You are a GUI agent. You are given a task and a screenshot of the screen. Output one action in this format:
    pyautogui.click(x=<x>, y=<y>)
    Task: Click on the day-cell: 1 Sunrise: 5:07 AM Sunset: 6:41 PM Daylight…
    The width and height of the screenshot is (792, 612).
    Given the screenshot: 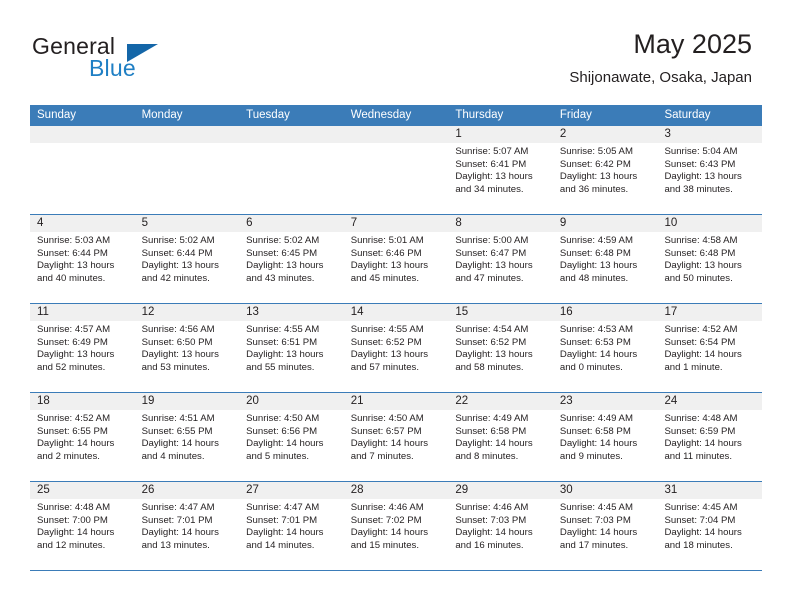 What is the action you would take?
    pyautogui.click(x=500, y=170)
    